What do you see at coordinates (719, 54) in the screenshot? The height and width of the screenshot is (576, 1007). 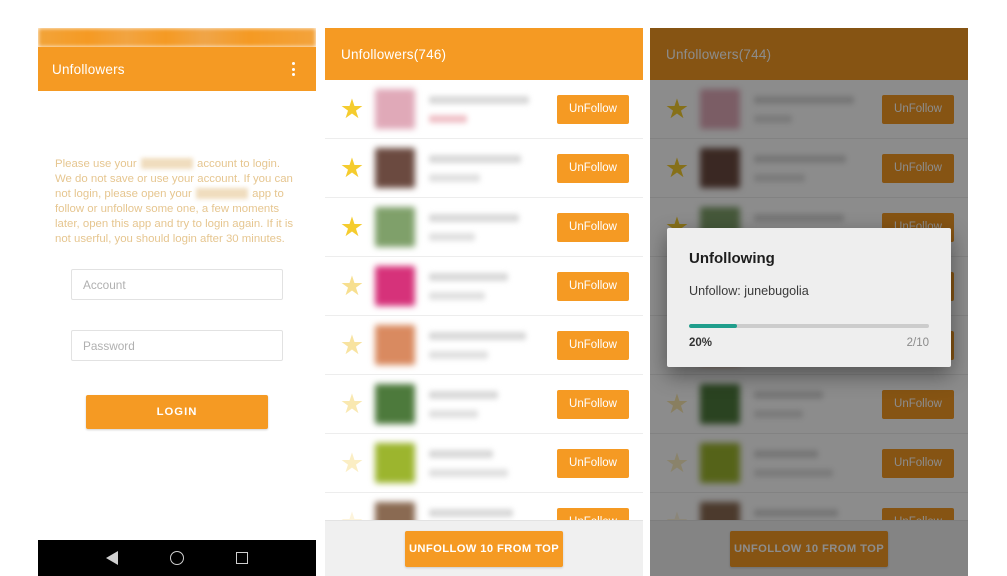 I see `page-title: Unfollowers(744)` at bounding box center [719, 54].